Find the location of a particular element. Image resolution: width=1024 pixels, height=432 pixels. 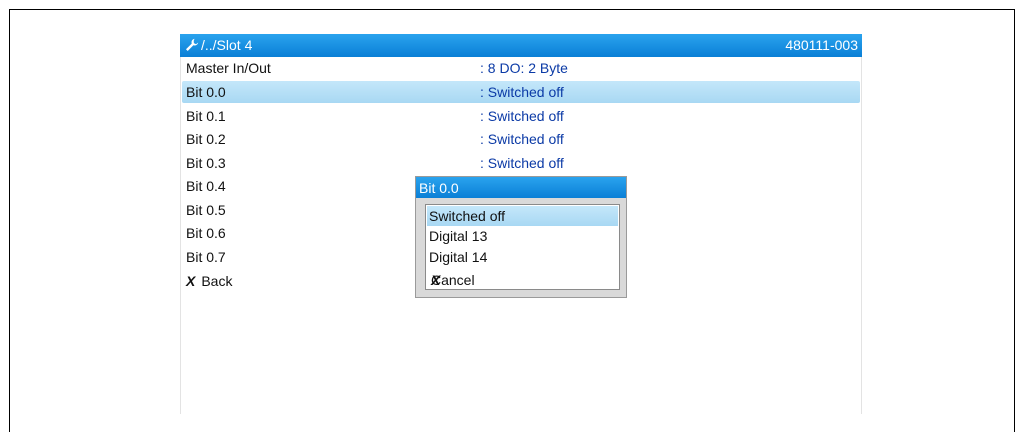

row-bit-0-3: Bit 0.3 : Switched off is located at coordinates (521, 163).